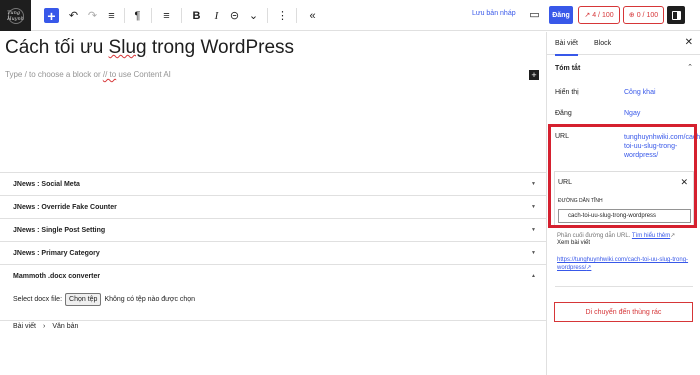 This screenshot has height=375, width=700. I want to click on placeholder-text: use Content AI, so click(143, 74).